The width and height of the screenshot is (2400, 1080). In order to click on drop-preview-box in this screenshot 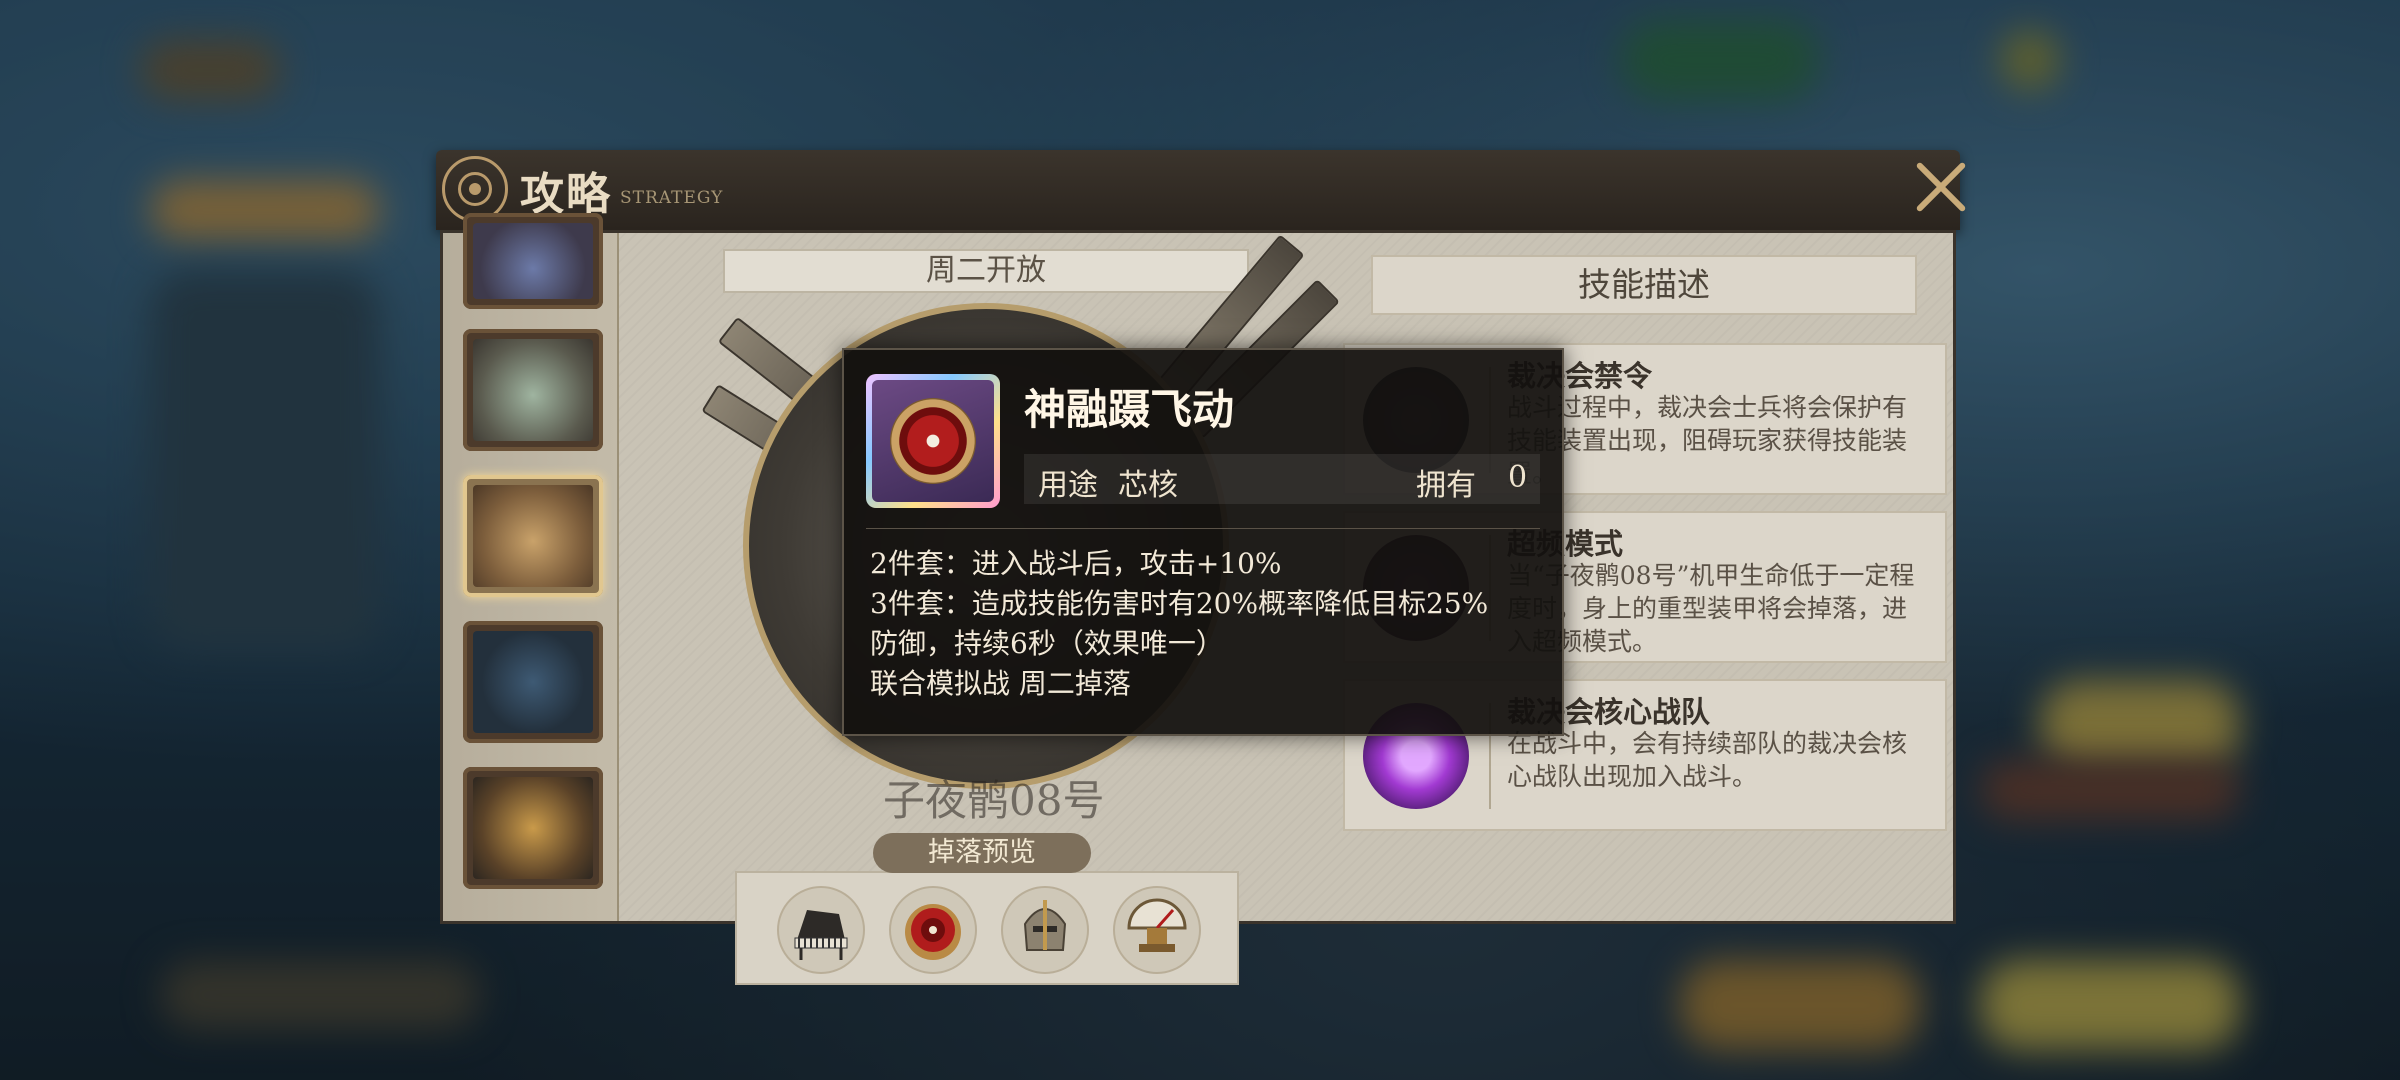, I will do `click(987, 928)`.